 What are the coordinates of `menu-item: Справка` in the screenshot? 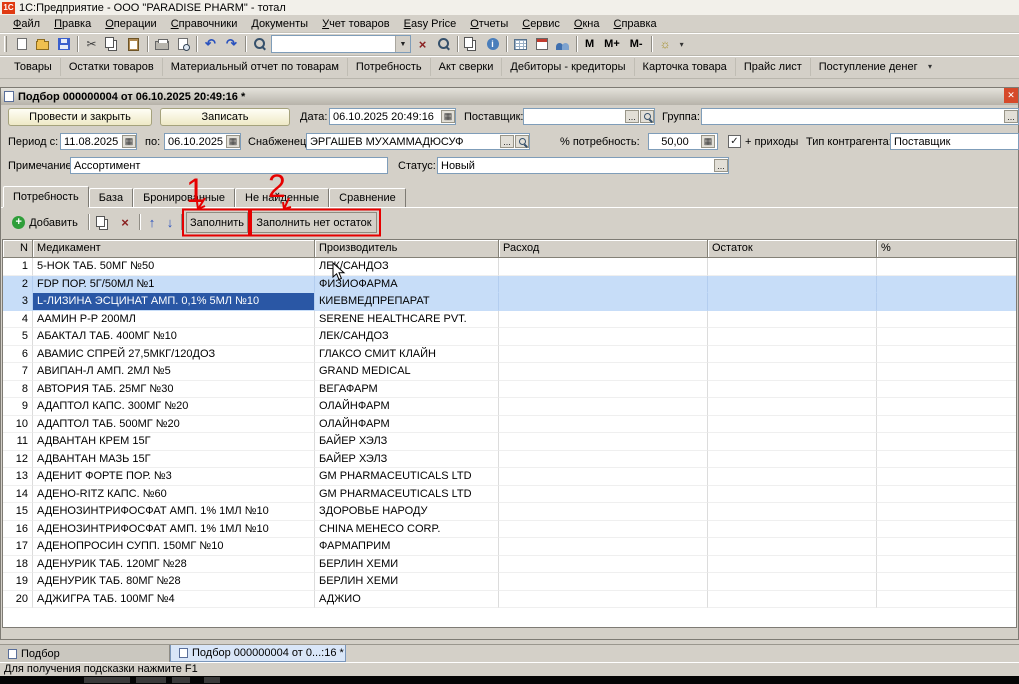 It's located at (635, 23).